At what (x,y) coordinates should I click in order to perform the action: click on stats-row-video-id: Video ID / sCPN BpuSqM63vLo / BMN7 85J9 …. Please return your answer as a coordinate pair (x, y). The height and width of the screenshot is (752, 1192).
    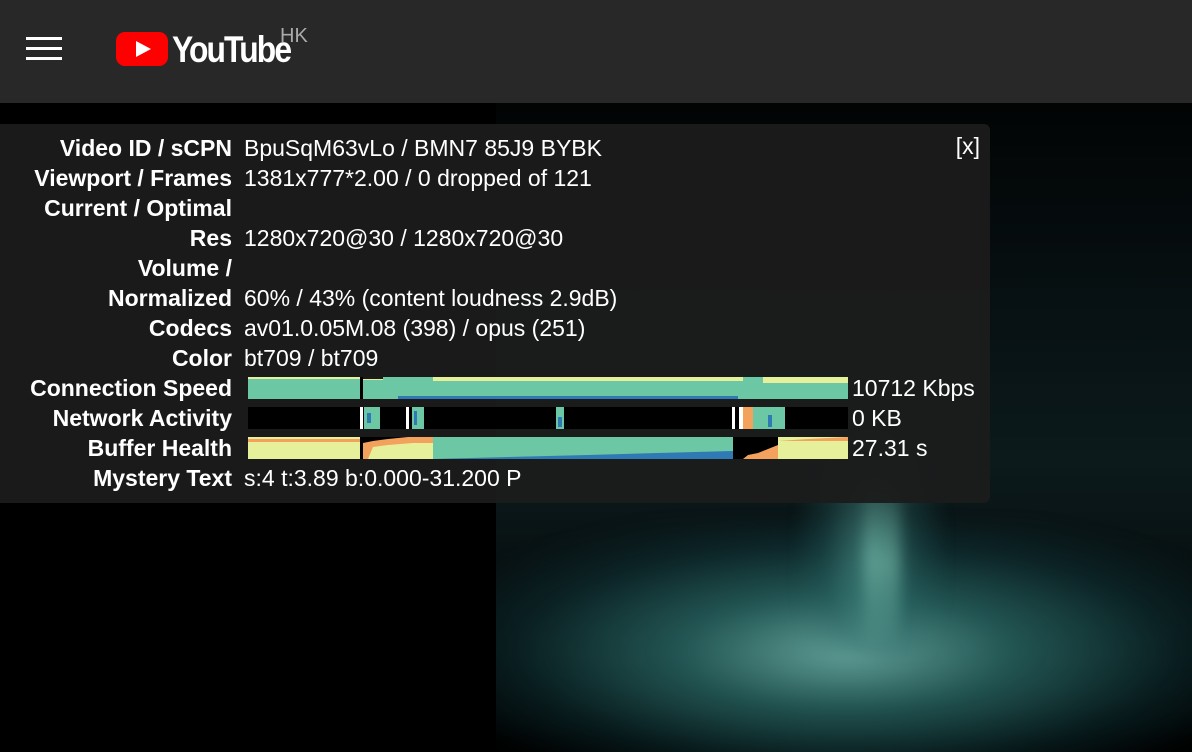
    Looking at the image, I should click on (495, 148).